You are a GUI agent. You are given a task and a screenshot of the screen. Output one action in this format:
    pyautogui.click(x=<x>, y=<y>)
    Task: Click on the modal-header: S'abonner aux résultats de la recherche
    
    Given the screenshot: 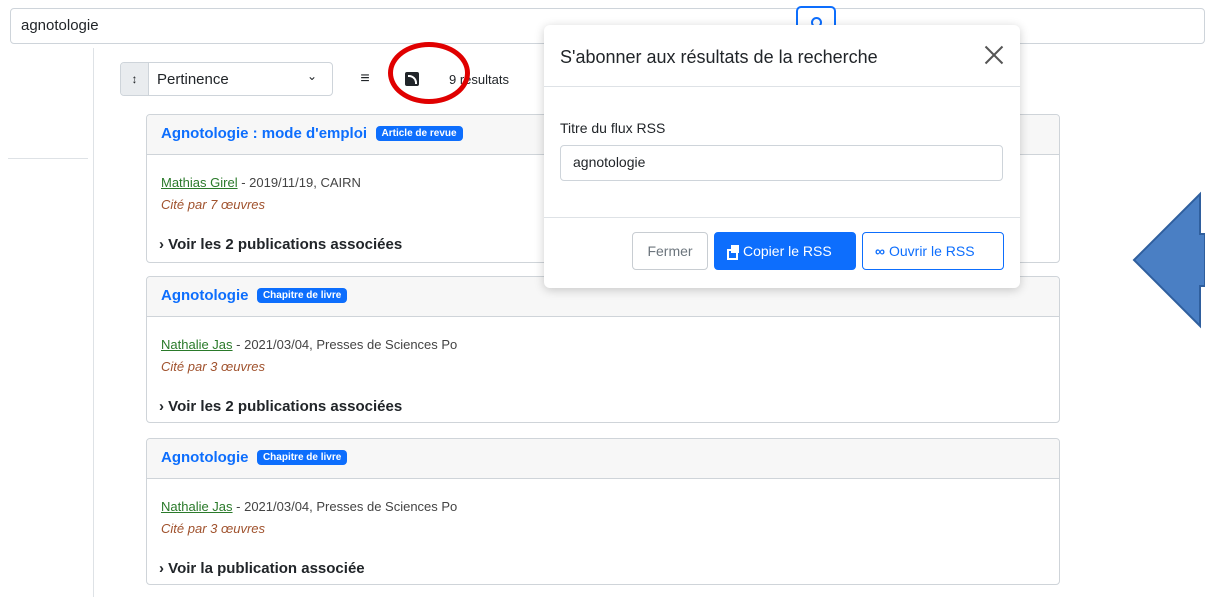 What is the action you would take?
    pyautogui.click(x=782, y=56)
    